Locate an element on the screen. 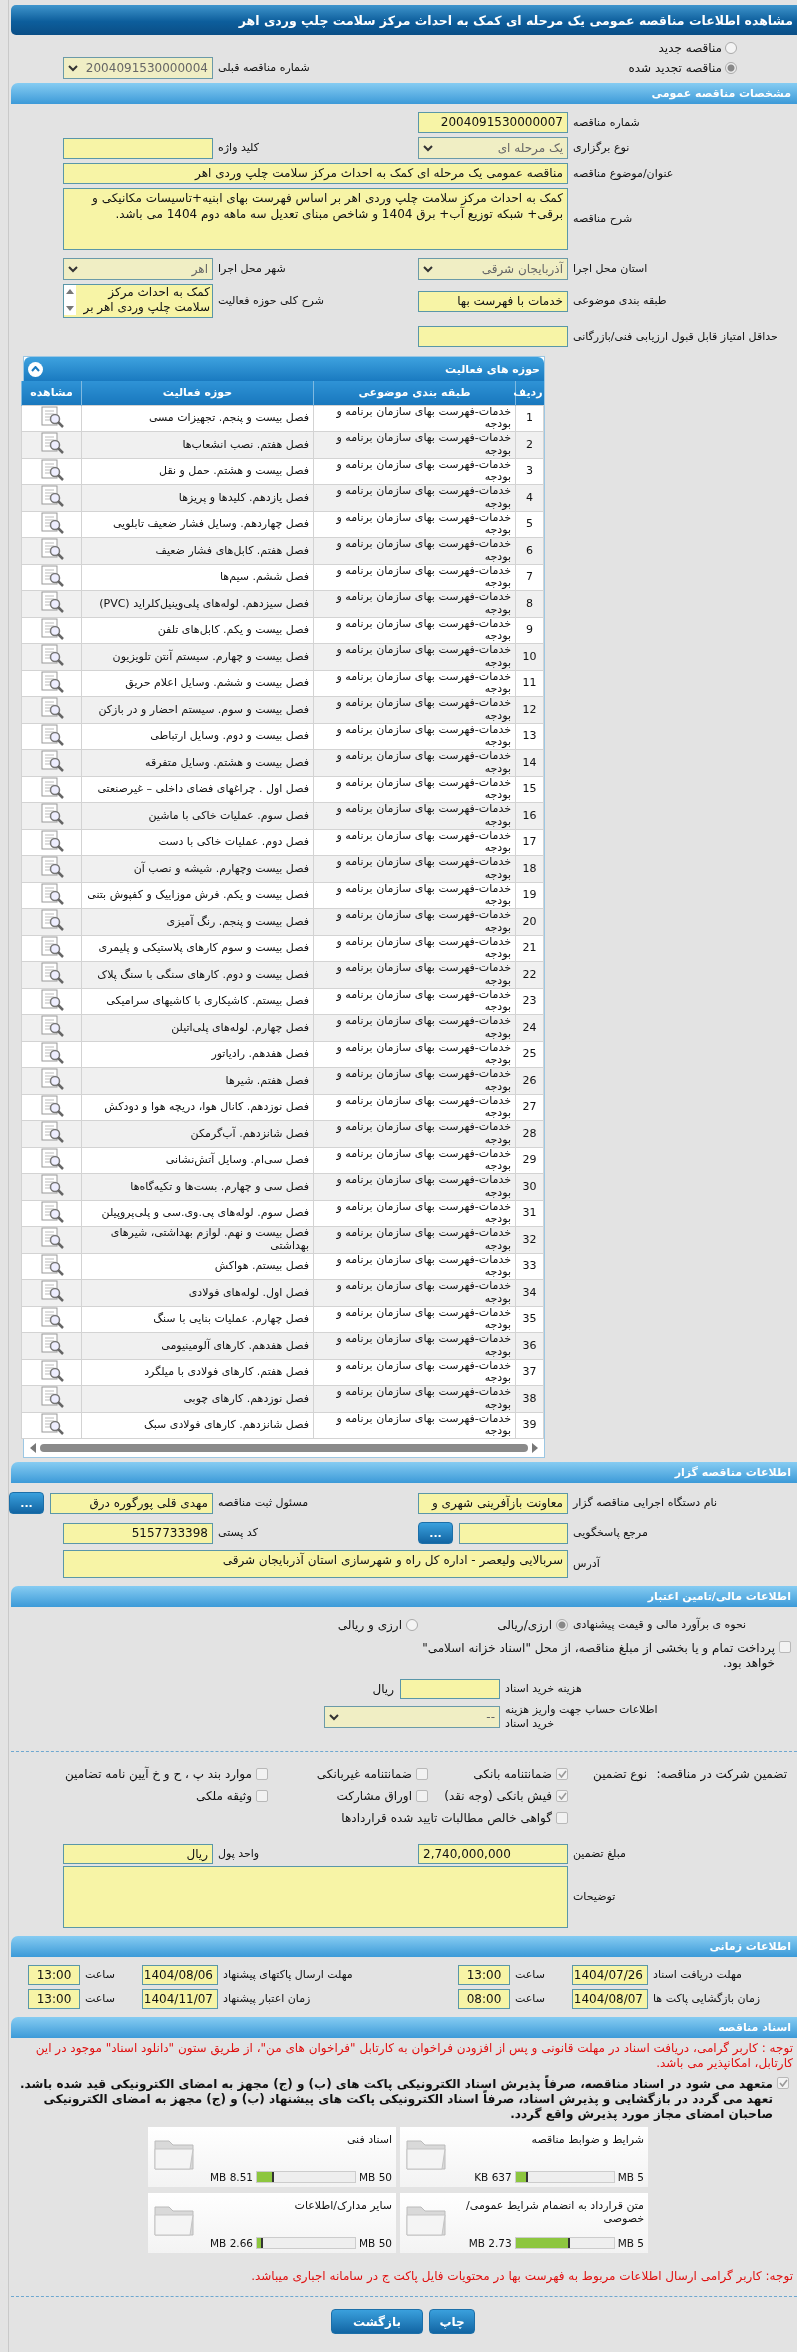  table-cell: خدمات-فهرست بهای سازمان برنامه و بودجه is located at coordinates (414, 630).